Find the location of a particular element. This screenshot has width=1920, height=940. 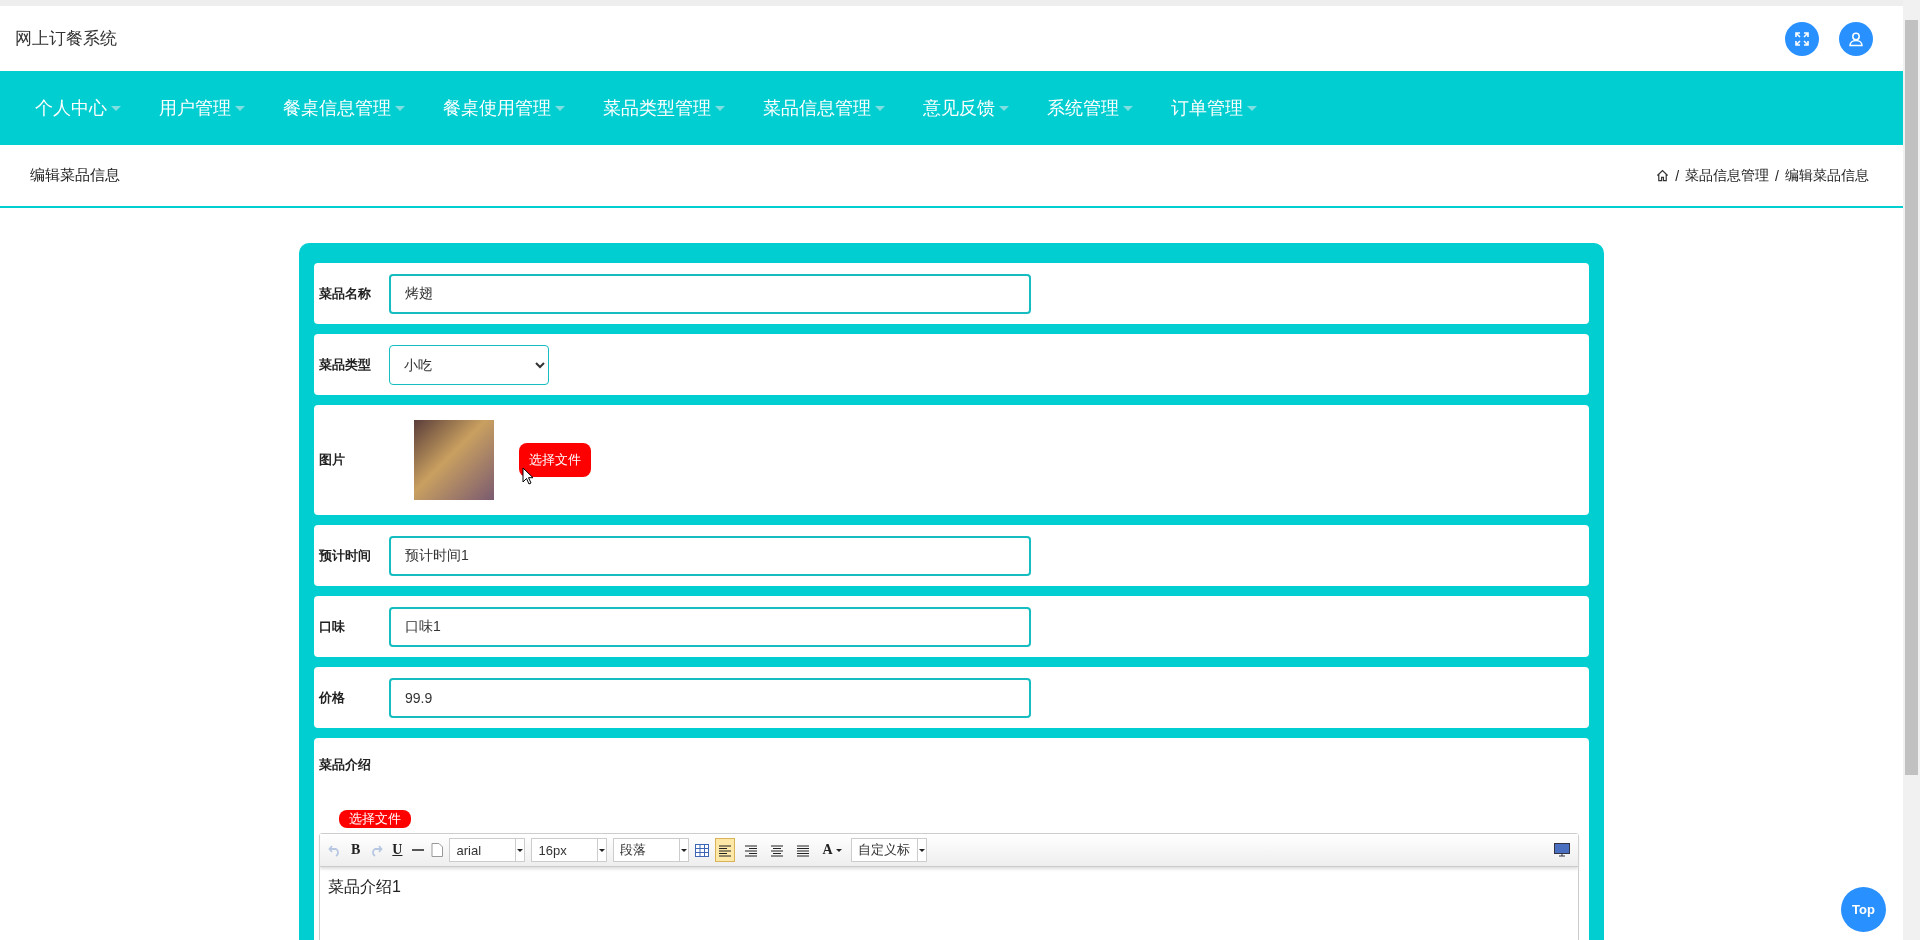

field-label: 菜品类型 is located at coordinates (345, 364).